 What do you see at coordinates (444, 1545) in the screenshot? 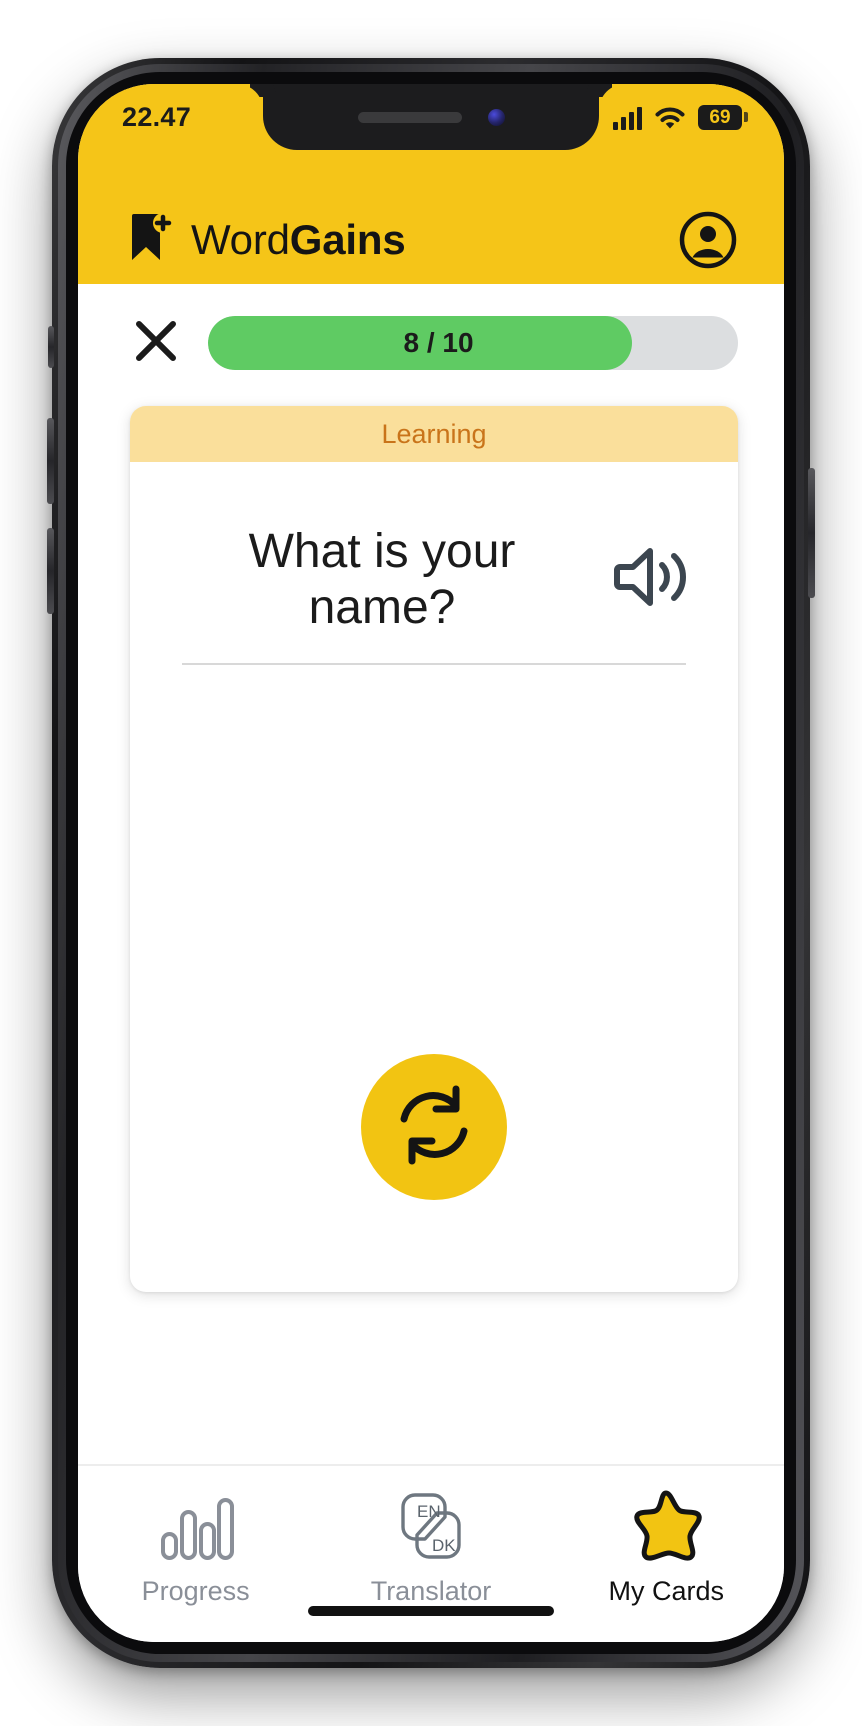
I see `svg-text: DK` at bounding box center [444, 1545].